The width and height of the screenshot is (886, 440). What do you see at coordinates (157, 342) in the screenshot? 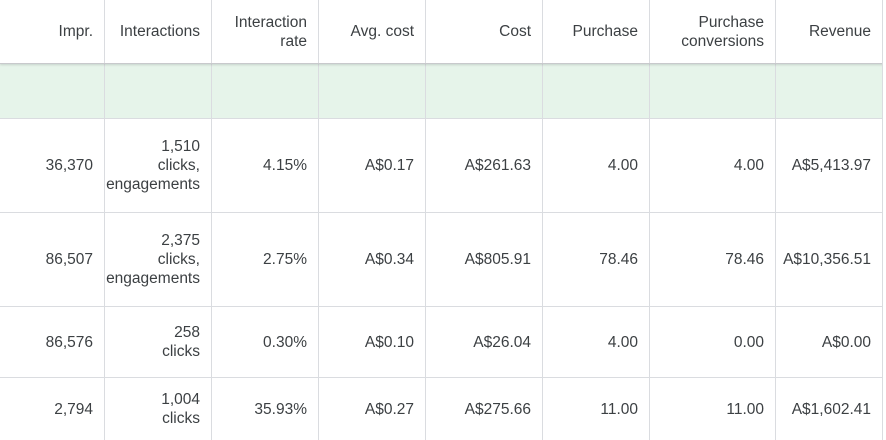
I see `interactions-cell: 258 clicks` at bounding box center [157, 342].